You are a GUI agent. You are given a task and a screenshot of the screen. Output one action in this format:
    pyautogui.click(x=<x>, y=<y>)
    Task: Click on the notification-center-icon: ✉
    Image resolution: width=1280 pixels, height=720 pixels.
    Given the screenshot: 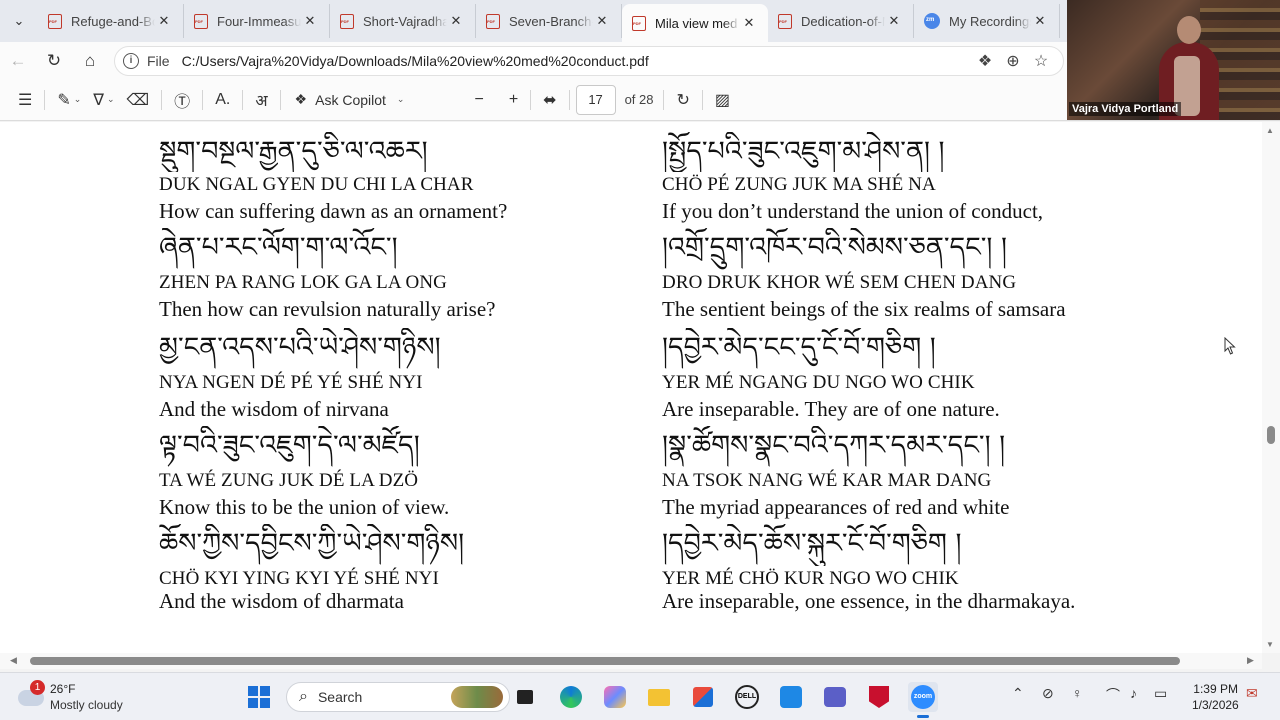 What is the action you would take?
    pyautogui.click(x=1252, y=693)
    